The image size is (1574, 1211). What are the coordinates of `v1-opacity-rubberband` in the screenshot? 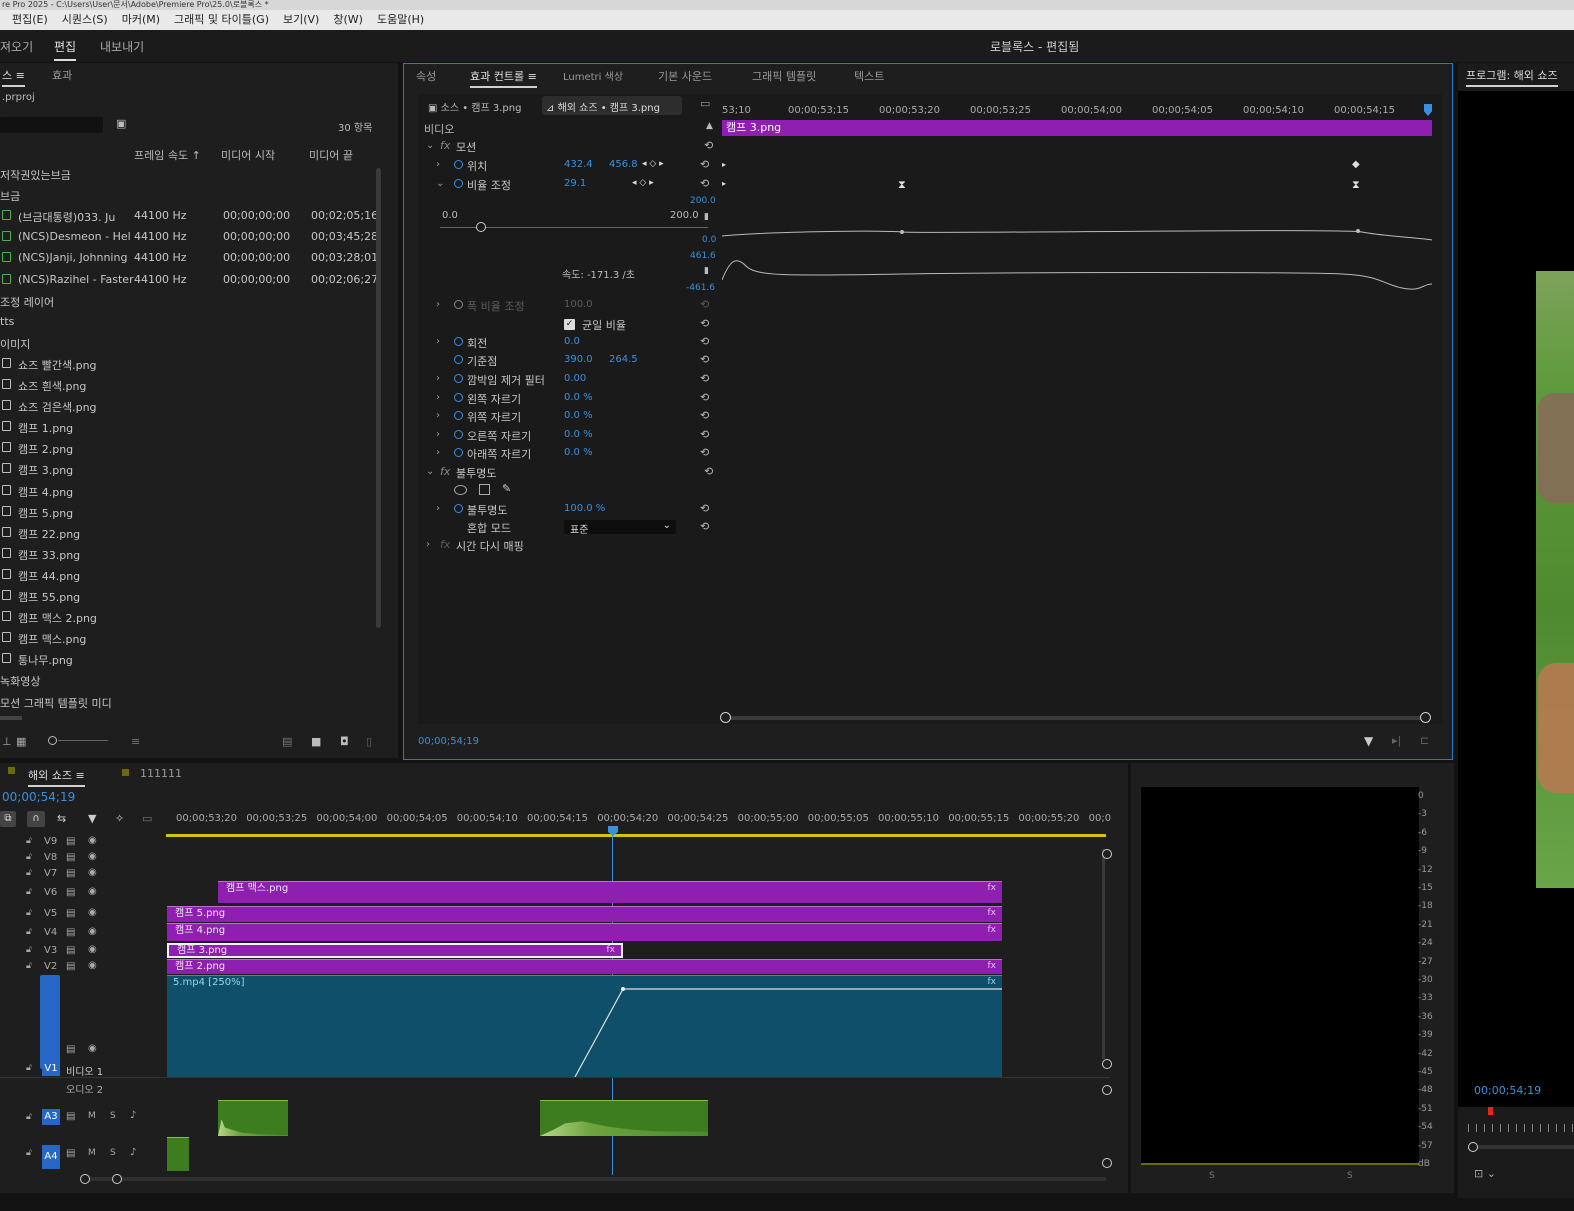 It's located at (584, 1026).